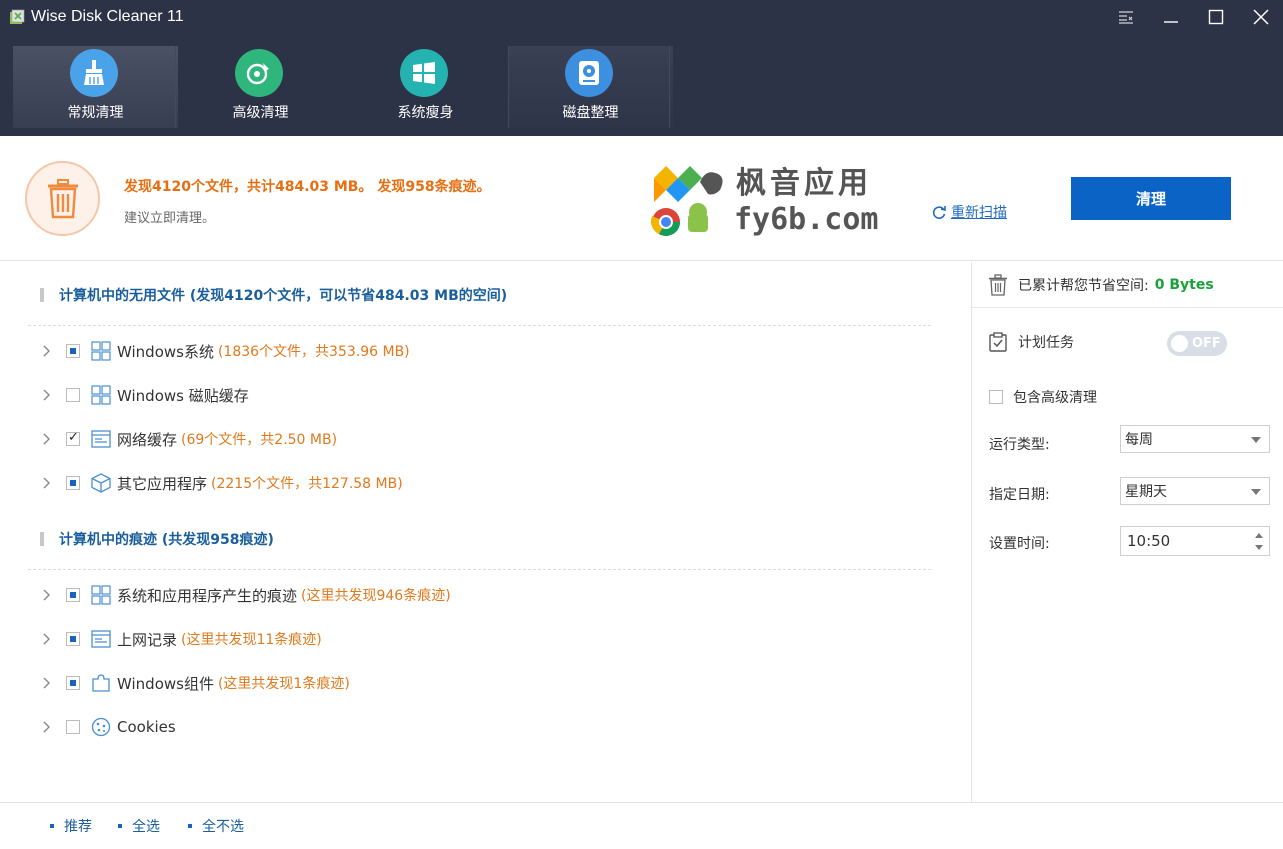 This screenshot has width=1283, height=849. Describe the element at coordinates (183, 395) in the screenshot. I see `item-label: Windows 磁贴缓存` at that location.